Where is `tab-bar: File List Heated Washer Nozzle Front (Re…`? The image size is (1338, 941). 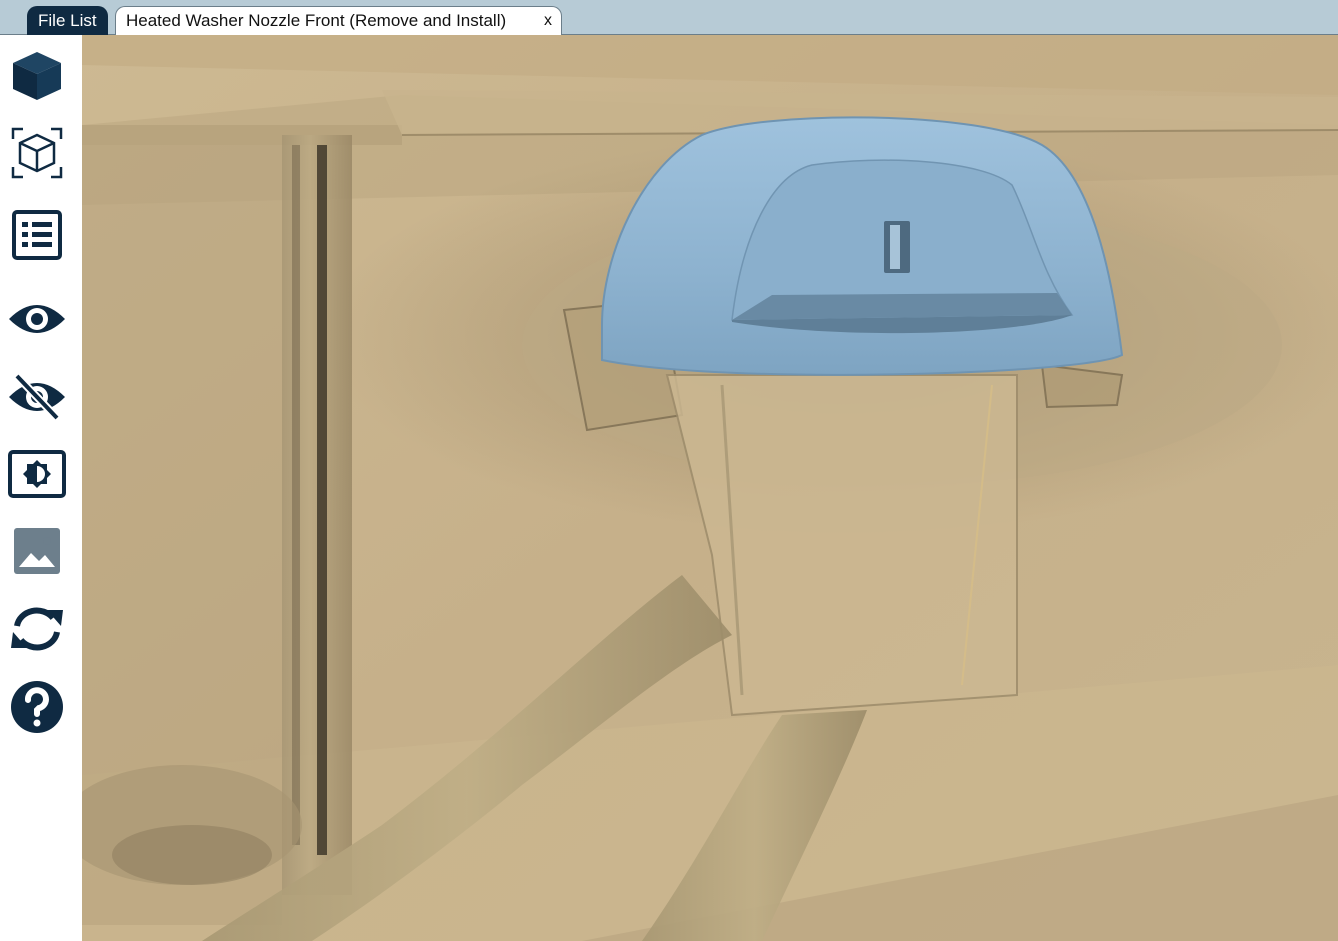 tab-bar: File List Heated Washer Nozzle Front (Re… is located at coordinates (669, 18).